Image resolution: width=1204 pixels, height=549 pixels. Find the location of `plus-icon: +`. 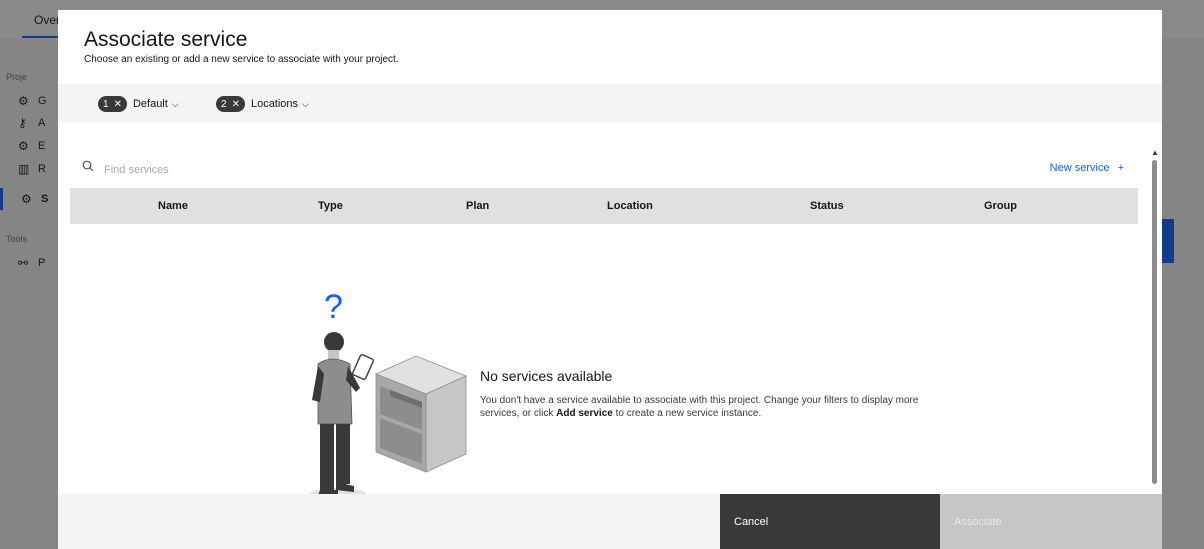

plus-icon: + is located at coordinates (1120, 168).